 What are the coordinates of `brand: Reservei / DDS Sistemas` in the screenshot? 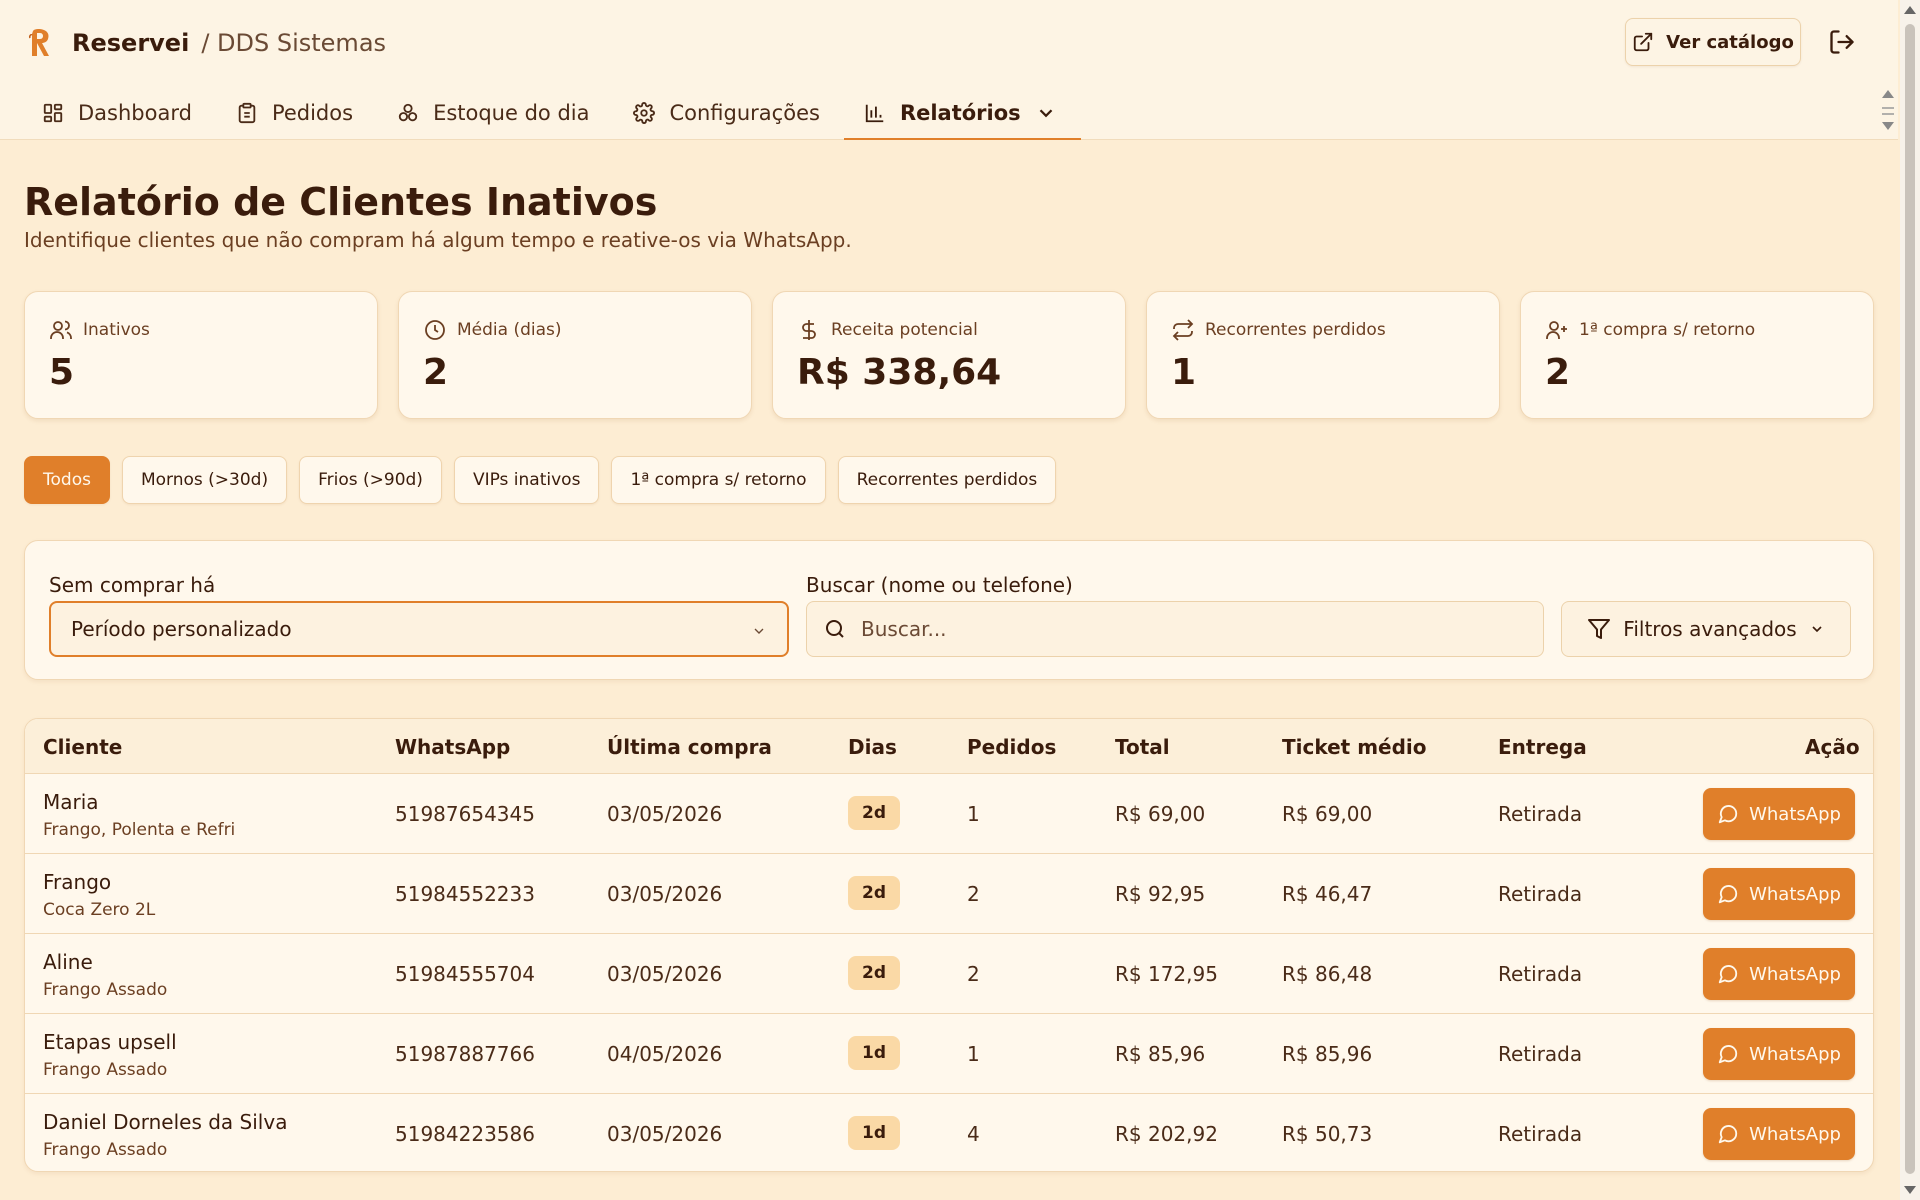 It's located at (207, 43).